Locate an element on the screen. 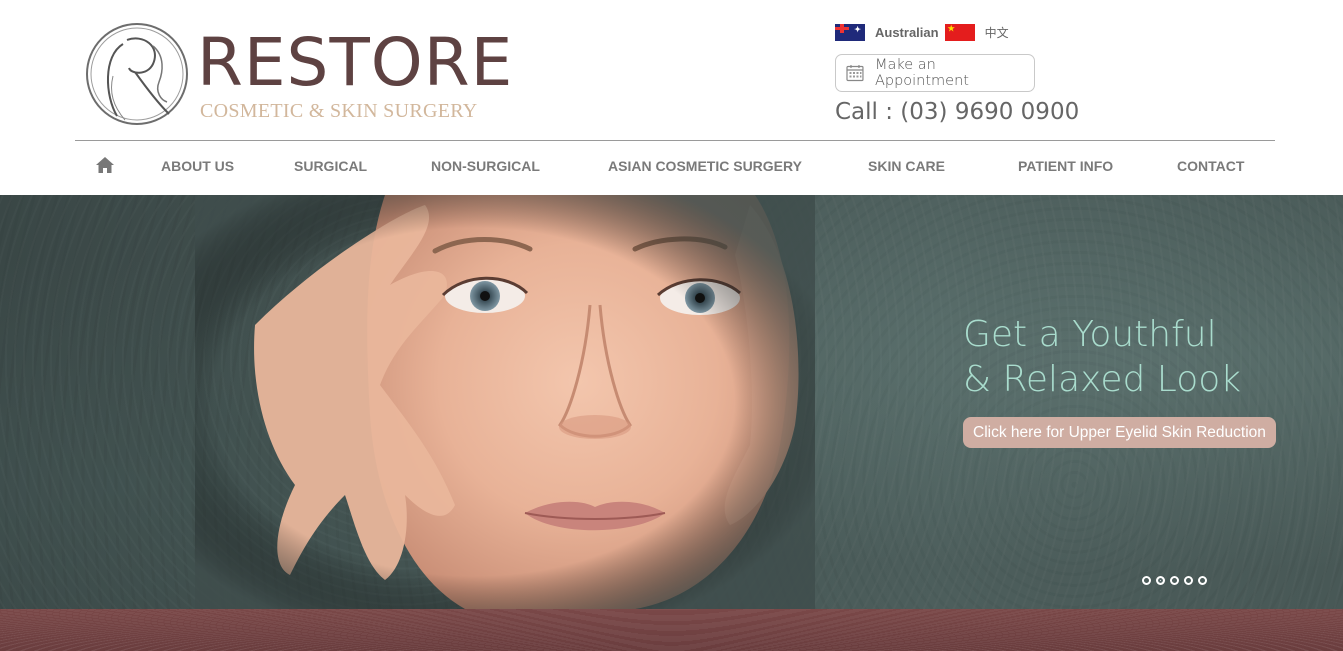 This screenshot has height=651, width=1343. calendar-icon is located at coordinates (855, 73).